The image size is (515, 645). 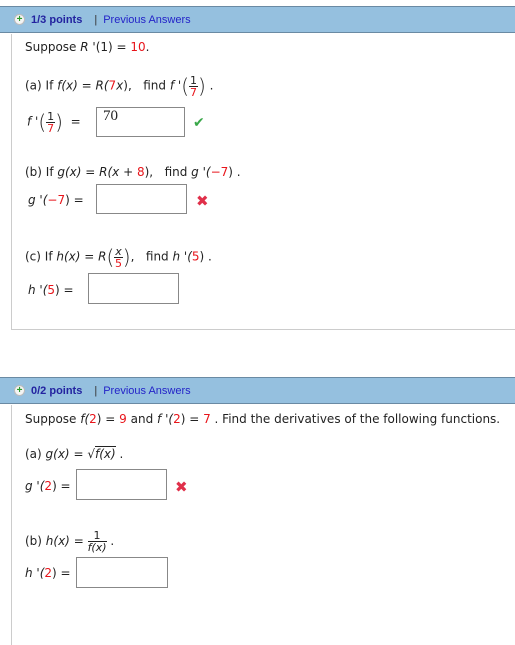 What do you see at coordinates (87, 47) in the screenshot?
I see `q1-intro: Suppose R '(1) = 10.` at bounding box center [87, 47].